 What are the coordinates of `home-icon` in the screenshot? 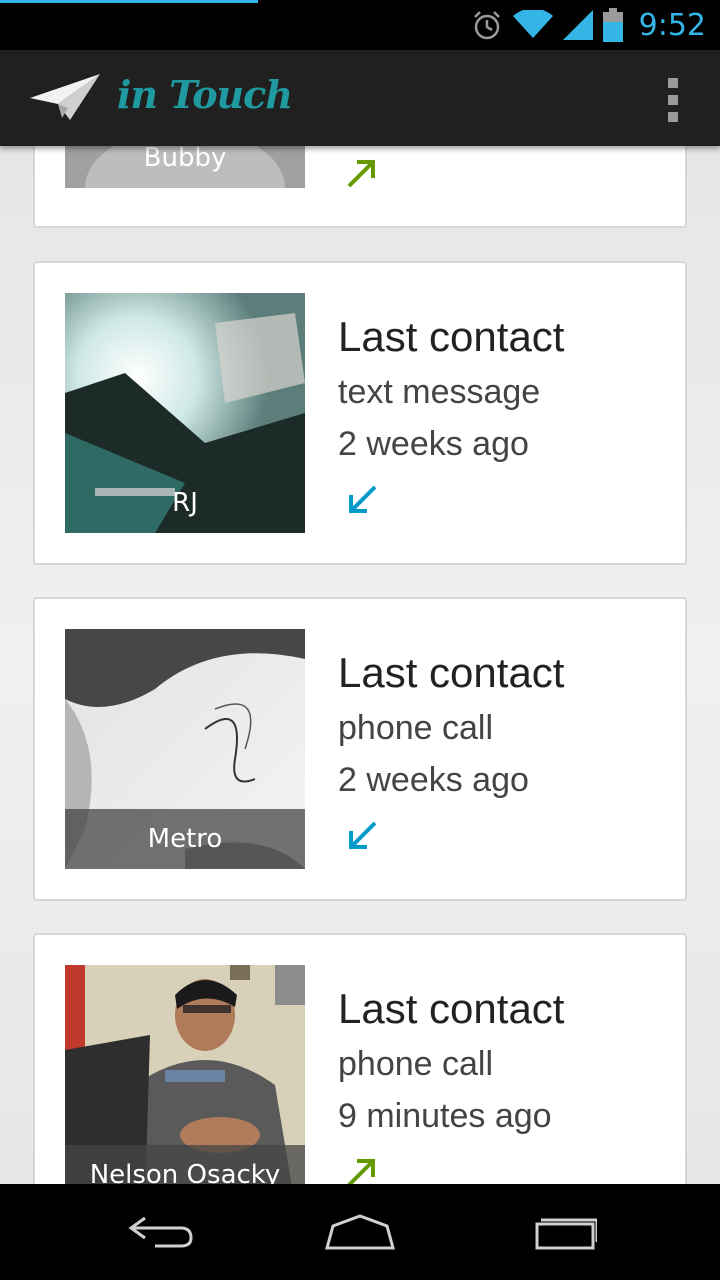 It's located at (360, 1232).